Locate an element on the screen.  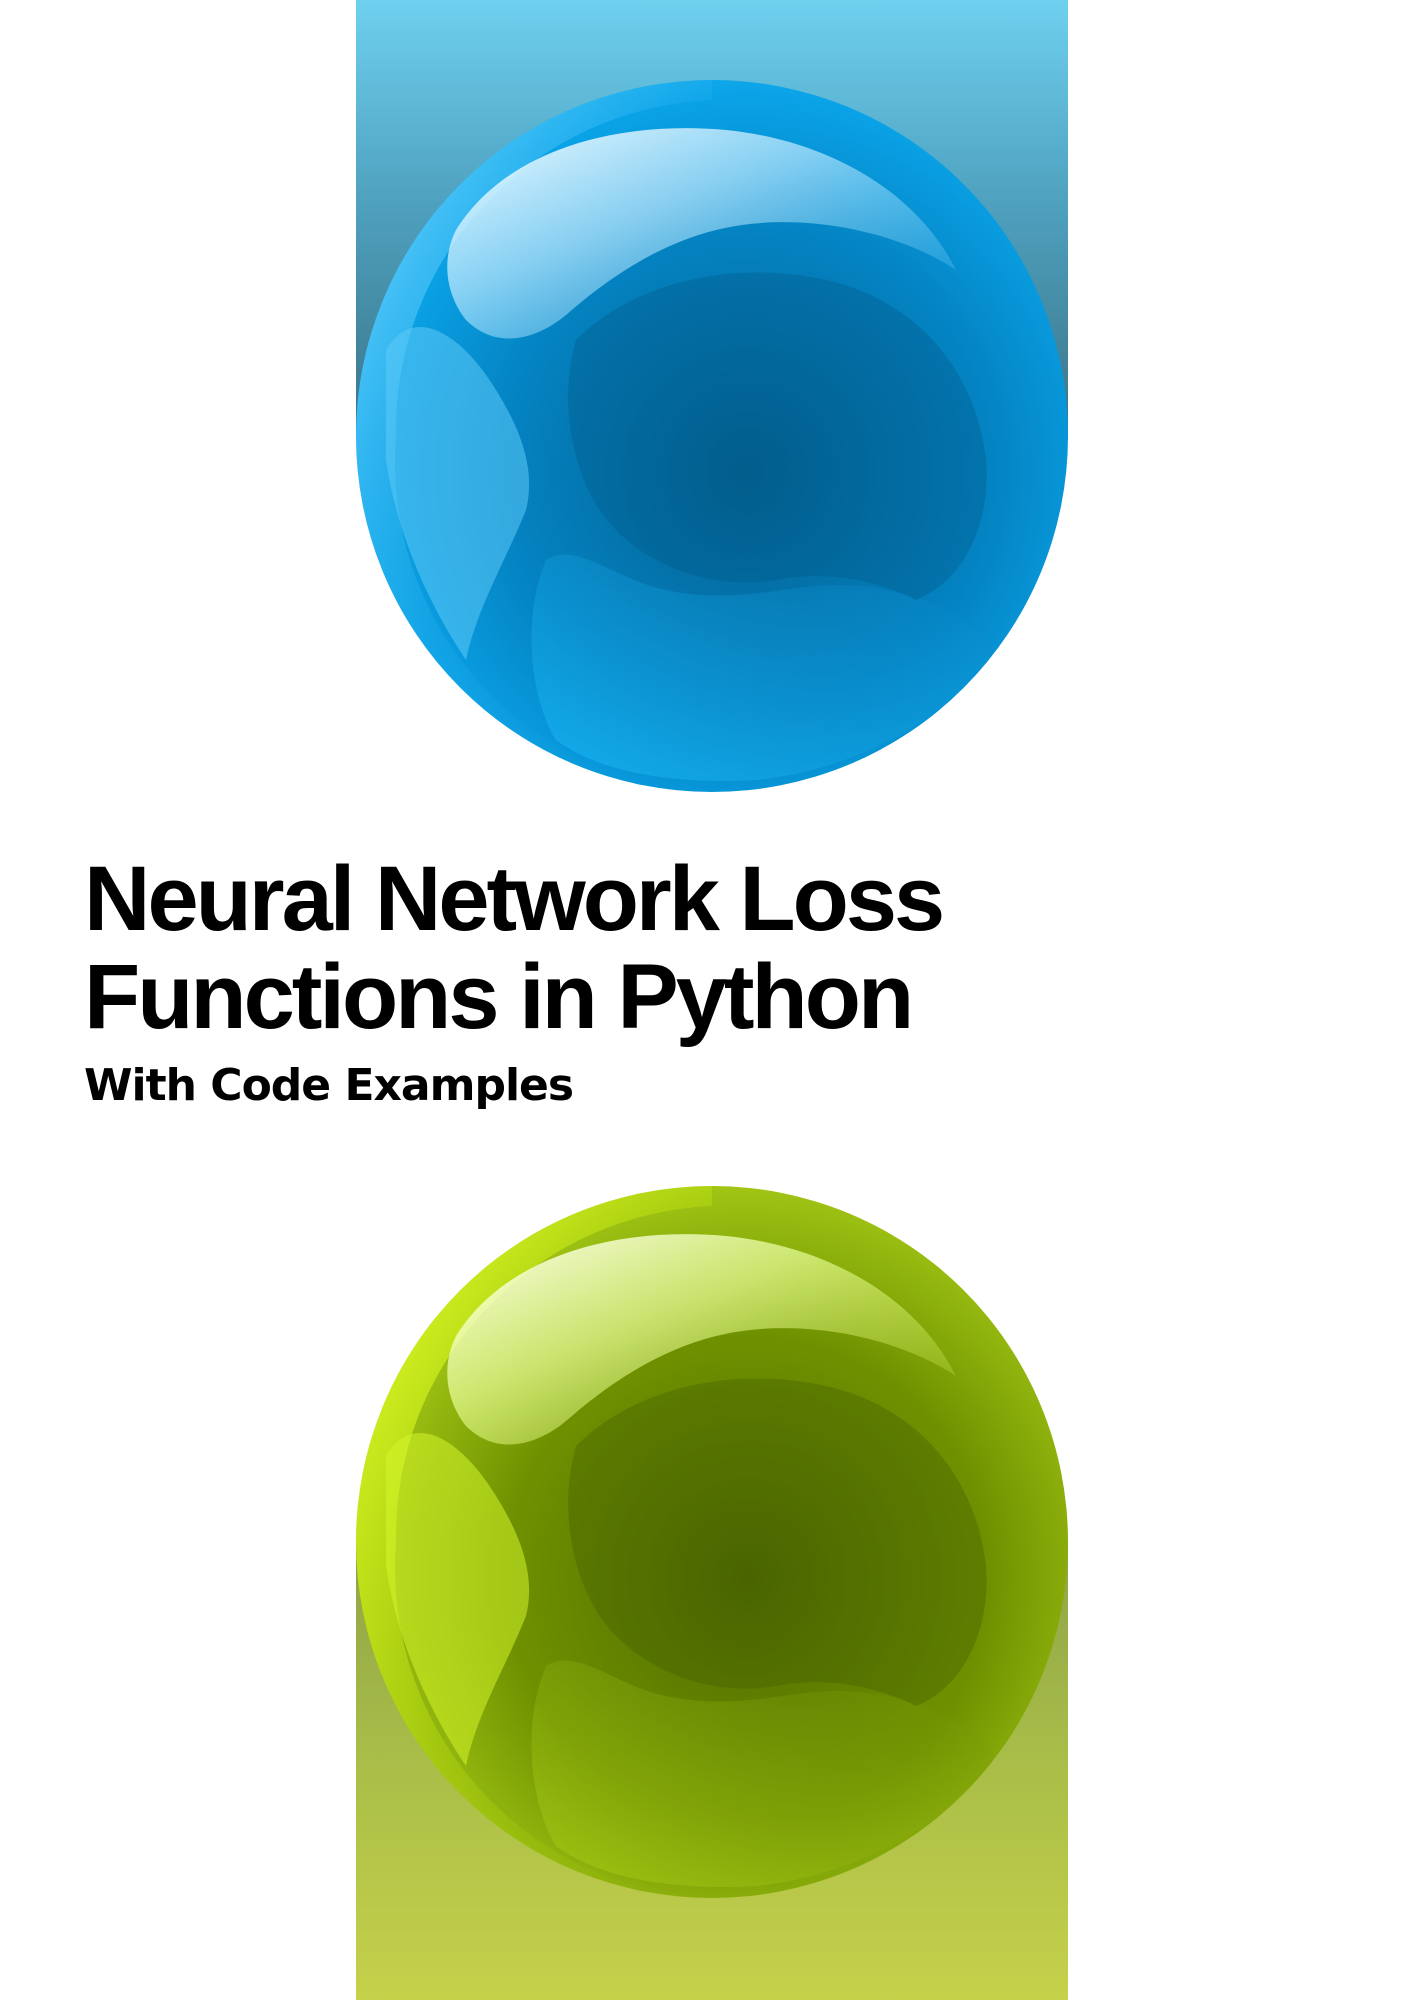
cover-title: Neural Network Loss Functions in Python is located at coordinates (684, 948).